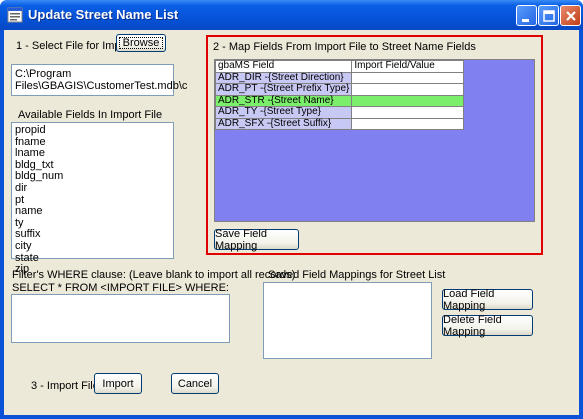 The image size is (583, 419). What do you see at coordinates (94, 235) in the screenshot?
I see `list-item: suffix` at bounding box center [94, 235].